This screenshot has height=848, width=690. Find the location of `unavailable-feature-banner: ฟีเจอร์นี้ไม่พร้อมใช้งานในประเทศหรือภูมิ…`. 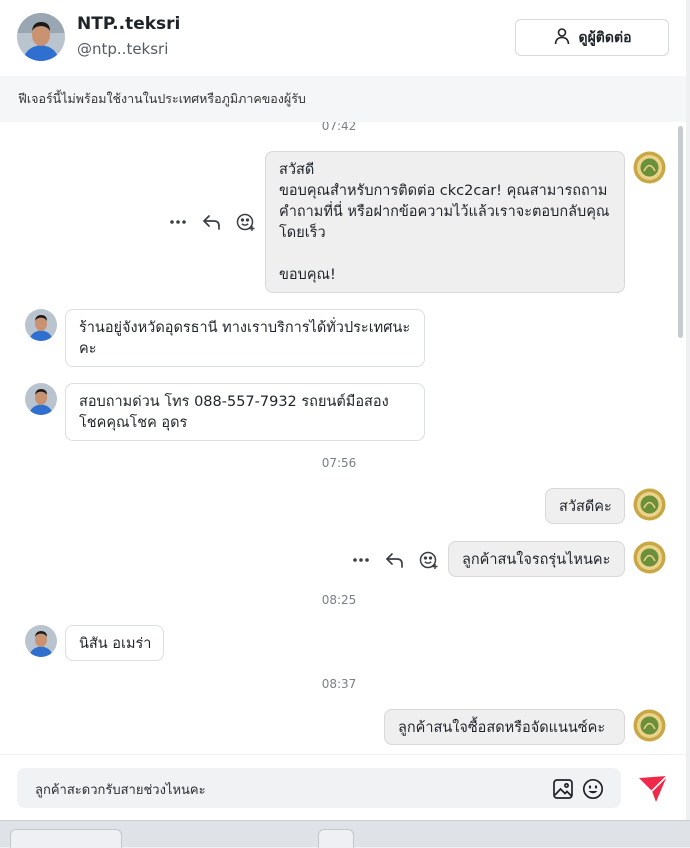

unavailable-feature-banner: ฟีเจอร์นี้ไม่พร้อมใช้งานในประเทศหรือภูมิ… is located at coordinates (343, 99).